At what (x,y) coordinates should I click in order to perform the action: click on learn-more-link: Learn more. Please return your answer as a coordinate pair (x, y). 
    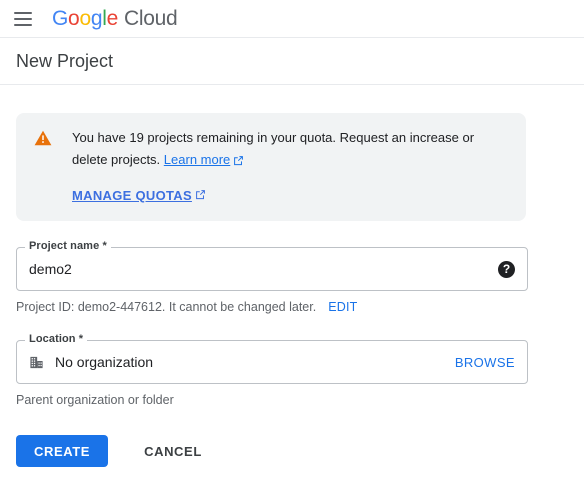
    Looking at the image, I should click on (197, 159).